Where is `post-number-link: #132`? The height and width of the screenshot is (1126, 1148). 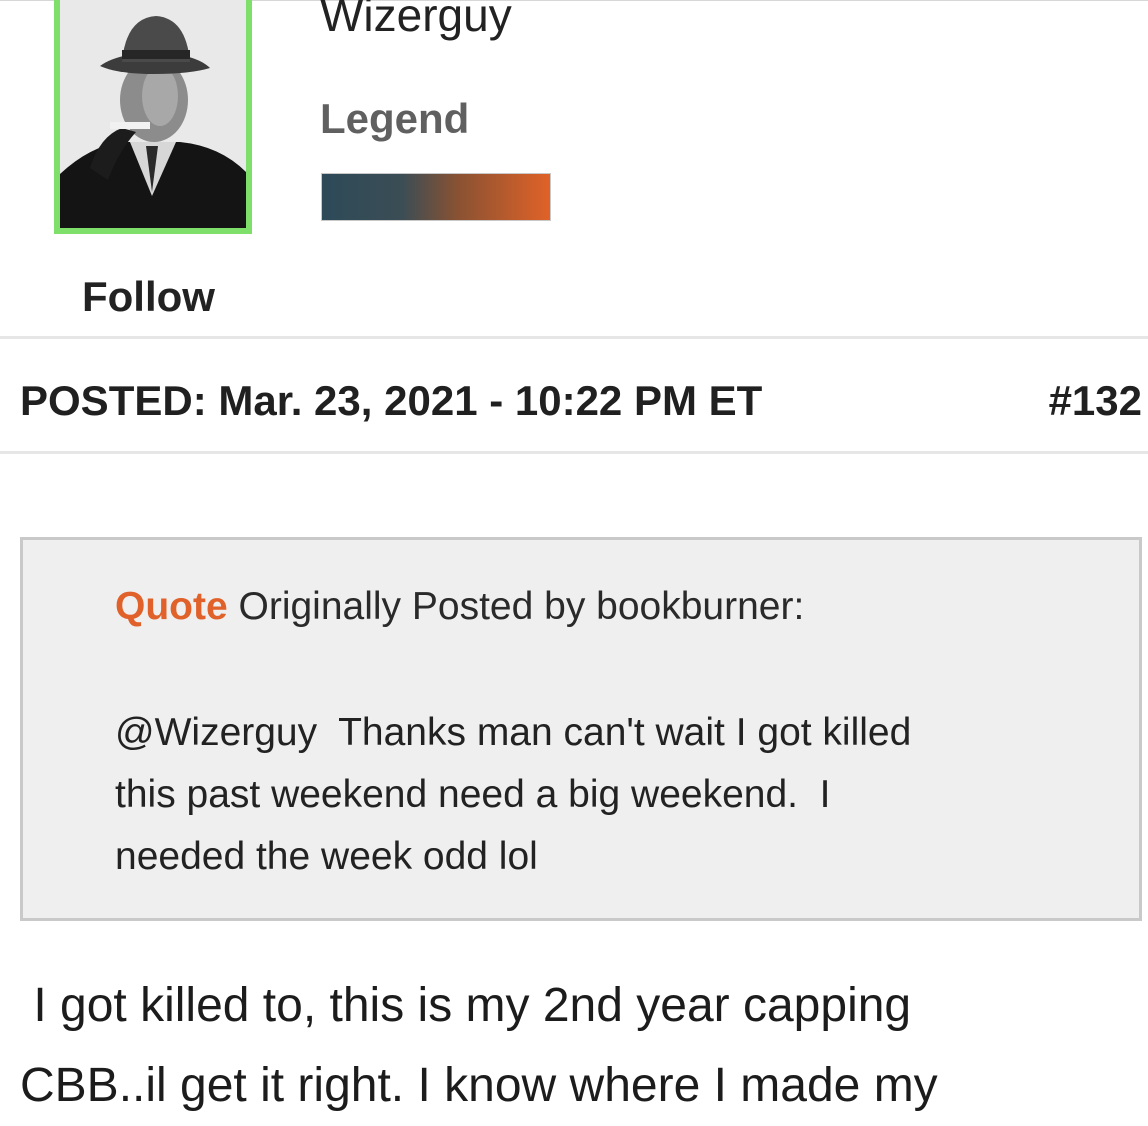
post-number-link: #132 is located at coordinates (1095, 401).